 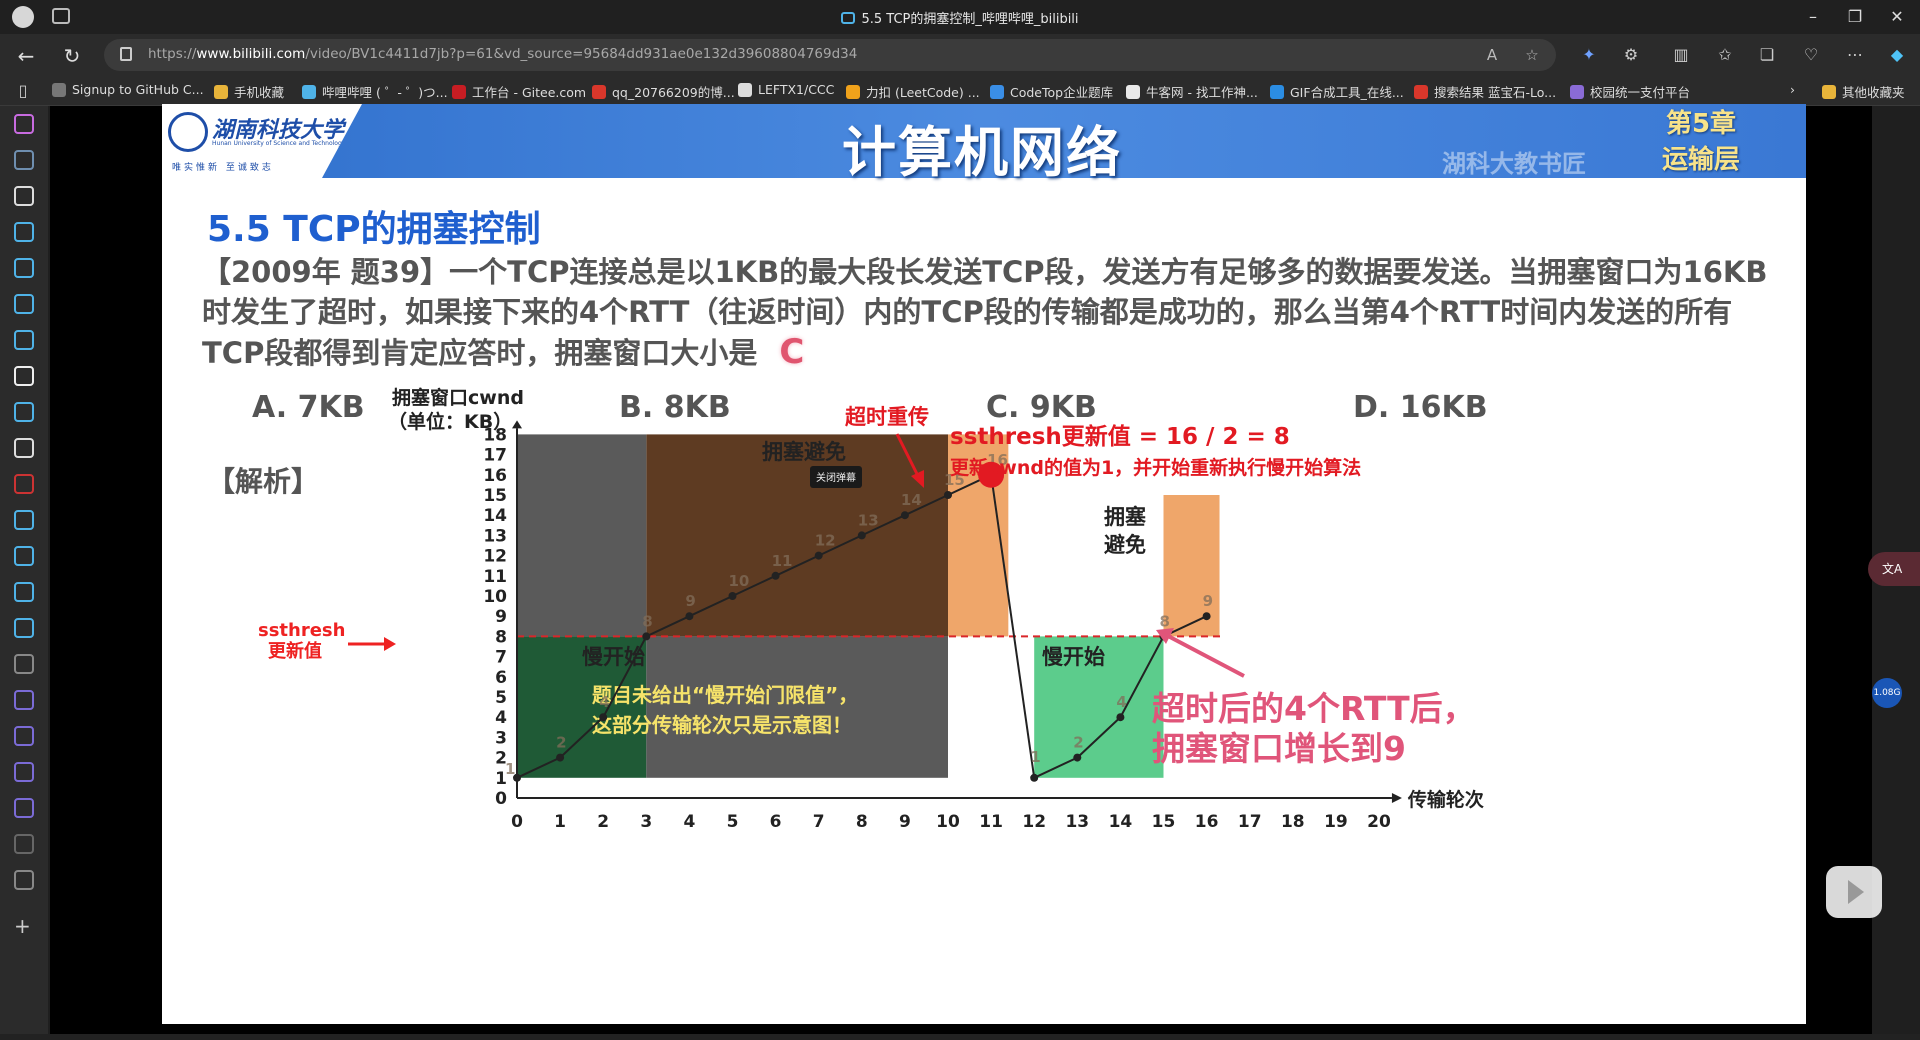 What do you see at coordinates (804, 452) in the screenshot?
I see `region-label: 拥塞避免` at bounding box center [804, 452].